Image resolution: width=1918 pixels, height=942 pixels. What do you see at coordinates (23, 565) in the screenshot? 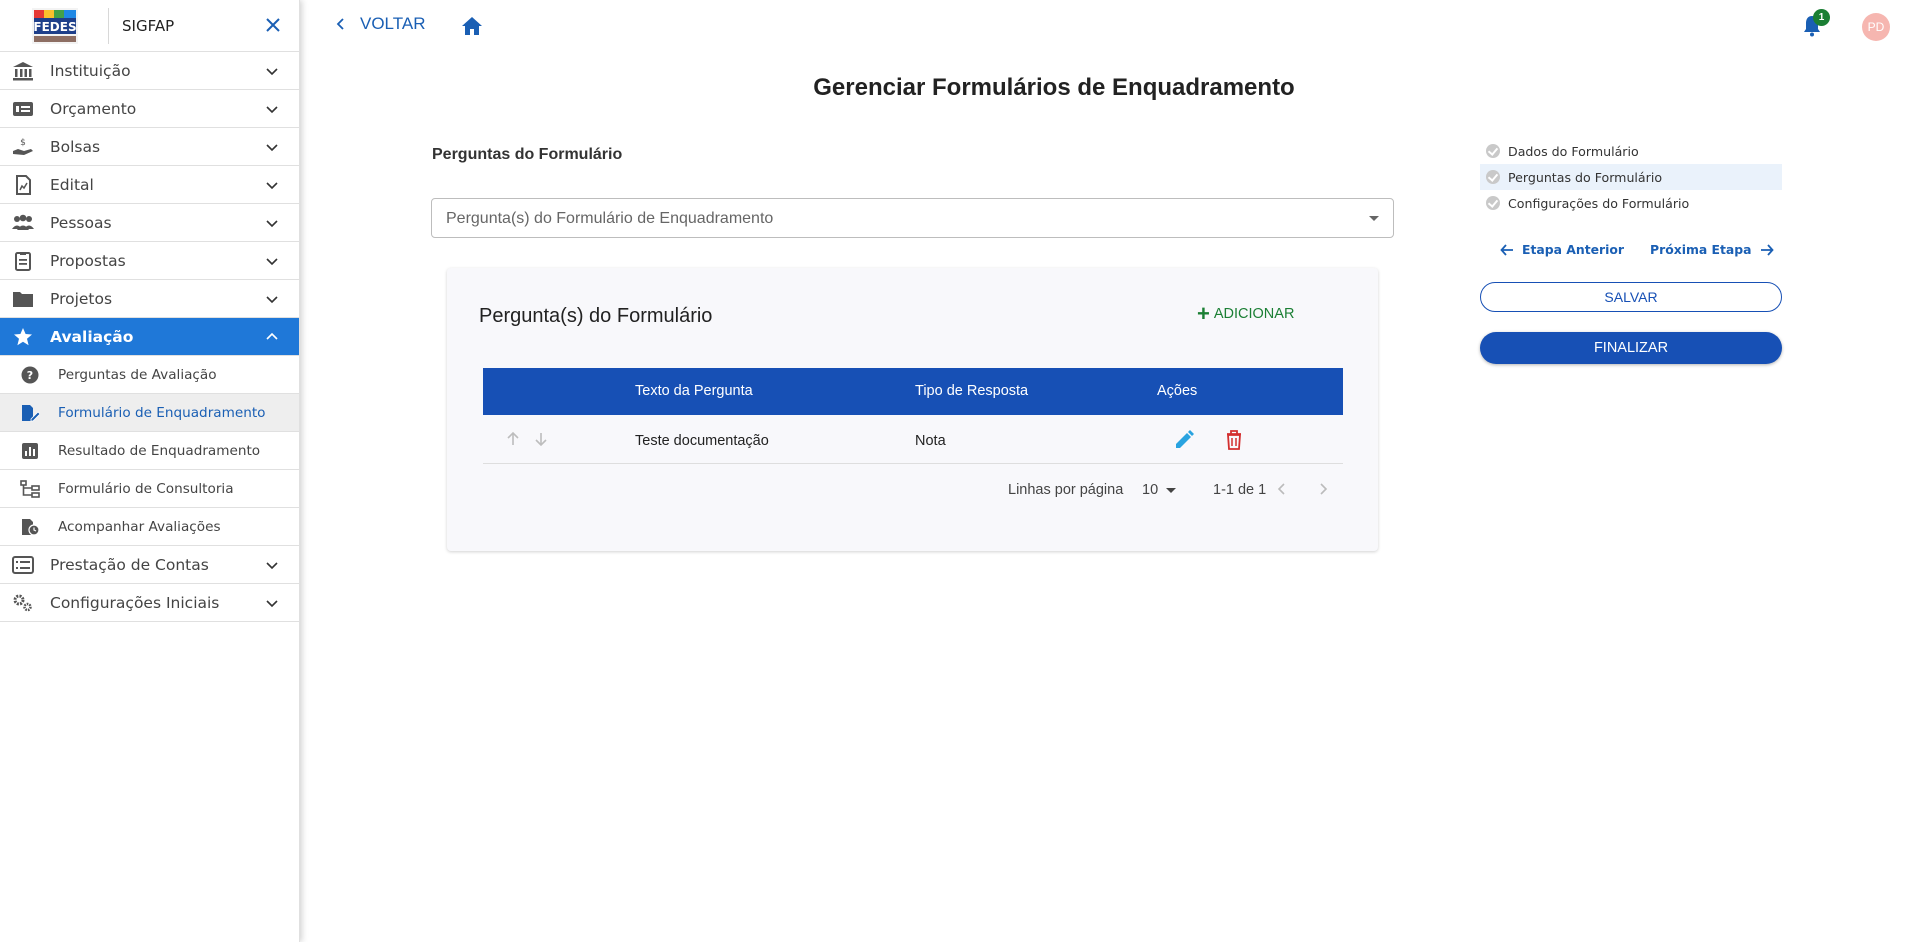
I see `list-icon` at bounding box center [23, 565].